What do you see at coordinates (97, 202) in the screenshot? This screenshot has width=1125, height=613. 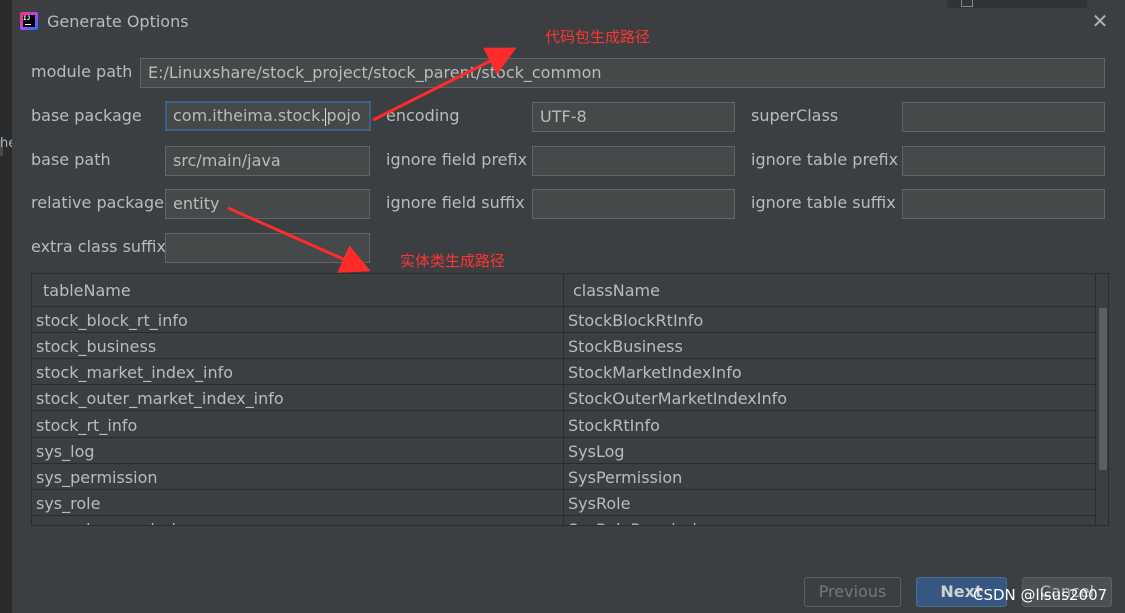 I see `relative-package-label: relative package` at bounding box center [97, 202].